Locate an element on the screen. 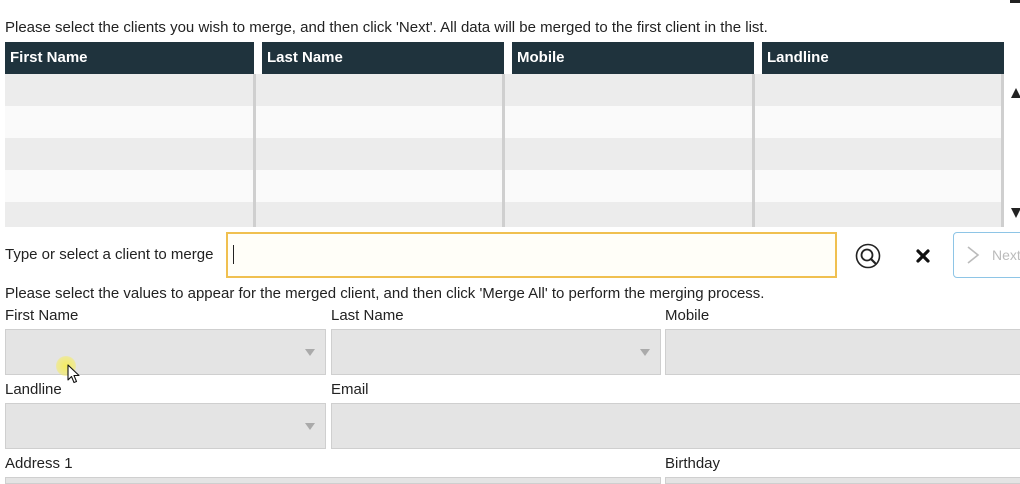 This screenshot has width=1020, height=484. address1-select is located at coordinates (333, 480).